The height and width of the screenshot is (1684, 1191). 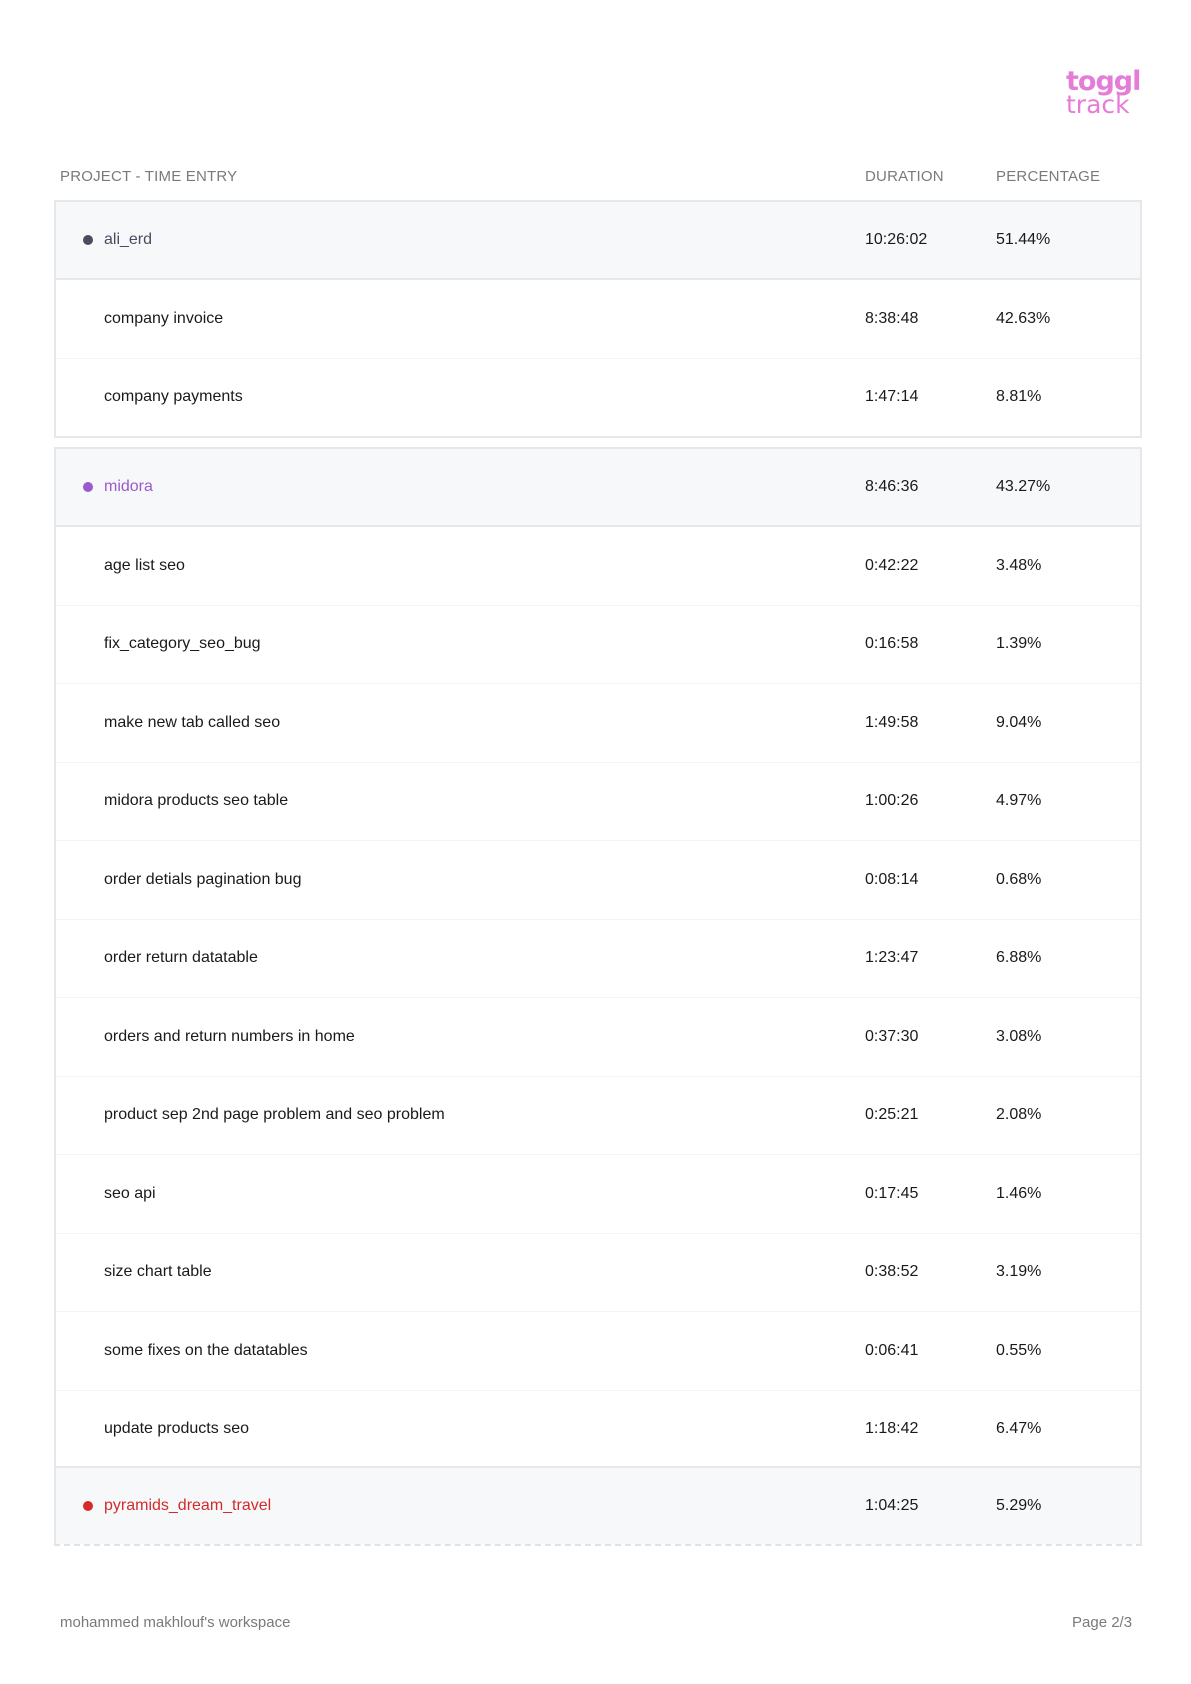 What do you see at coordinates (892, 1115) in the screenshot?
I see `entry-duration: 0:25:21` at bounding box center [892, 1115].